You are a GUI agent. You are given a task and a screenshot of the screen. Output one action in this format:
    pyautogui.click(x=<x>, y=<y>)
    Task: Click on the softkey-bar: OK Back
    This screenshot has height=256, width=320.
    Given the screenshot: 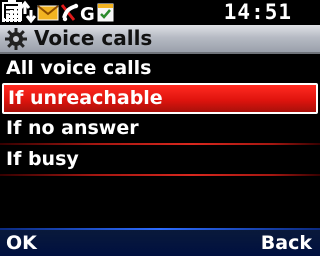 What is the action you would take?
    pyautogui.click(x=160, y=242)
    